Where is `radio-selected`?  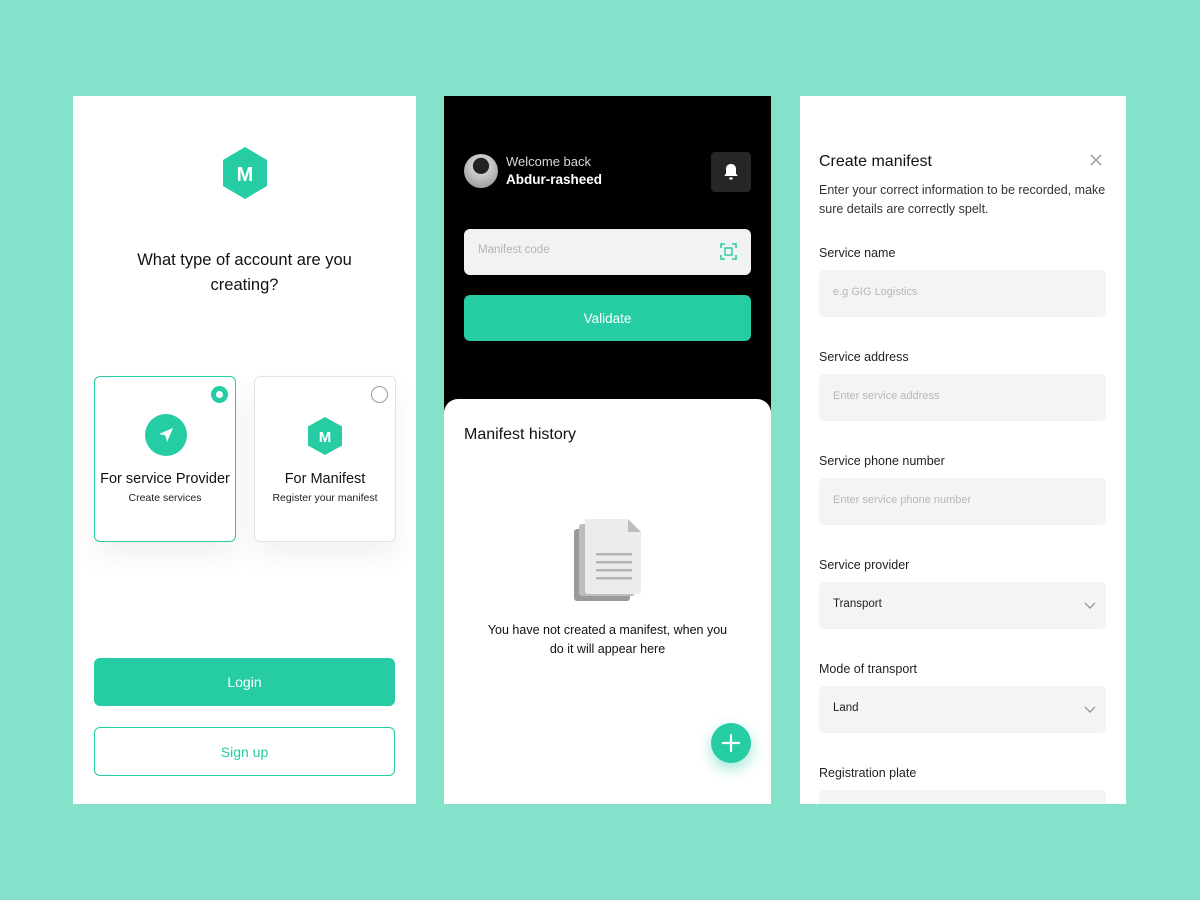 radio-selected is located at coordinates (219, 394).